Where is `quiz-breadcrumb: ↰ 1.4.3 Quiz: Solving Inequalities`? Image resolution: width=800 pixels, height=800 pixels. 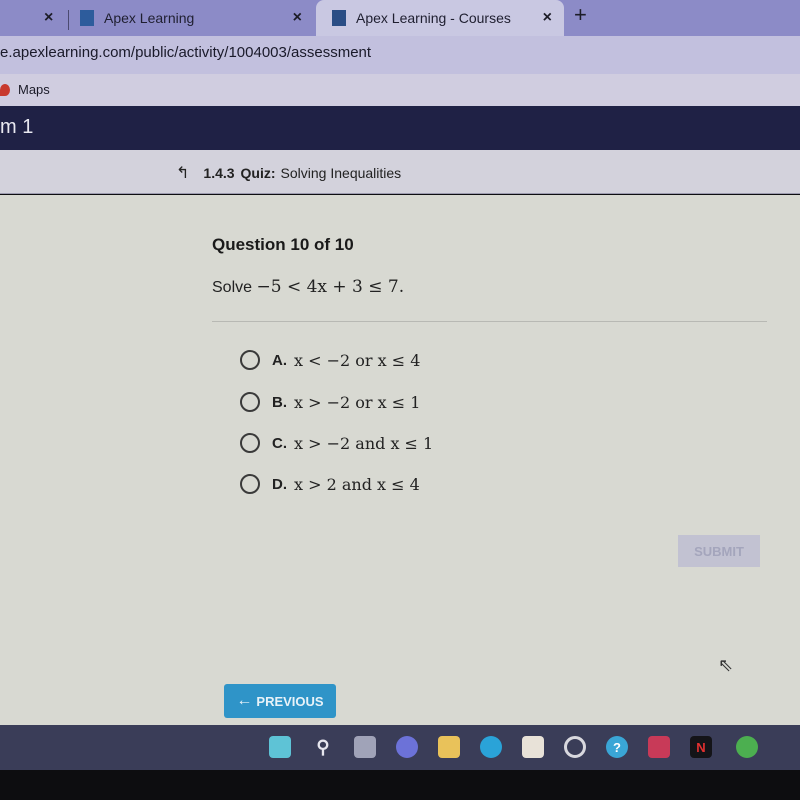
quiz-breadcrumb: ↰ 1.4.3 Quiz: Solving Inequalities is located at coordinates (288, 173).